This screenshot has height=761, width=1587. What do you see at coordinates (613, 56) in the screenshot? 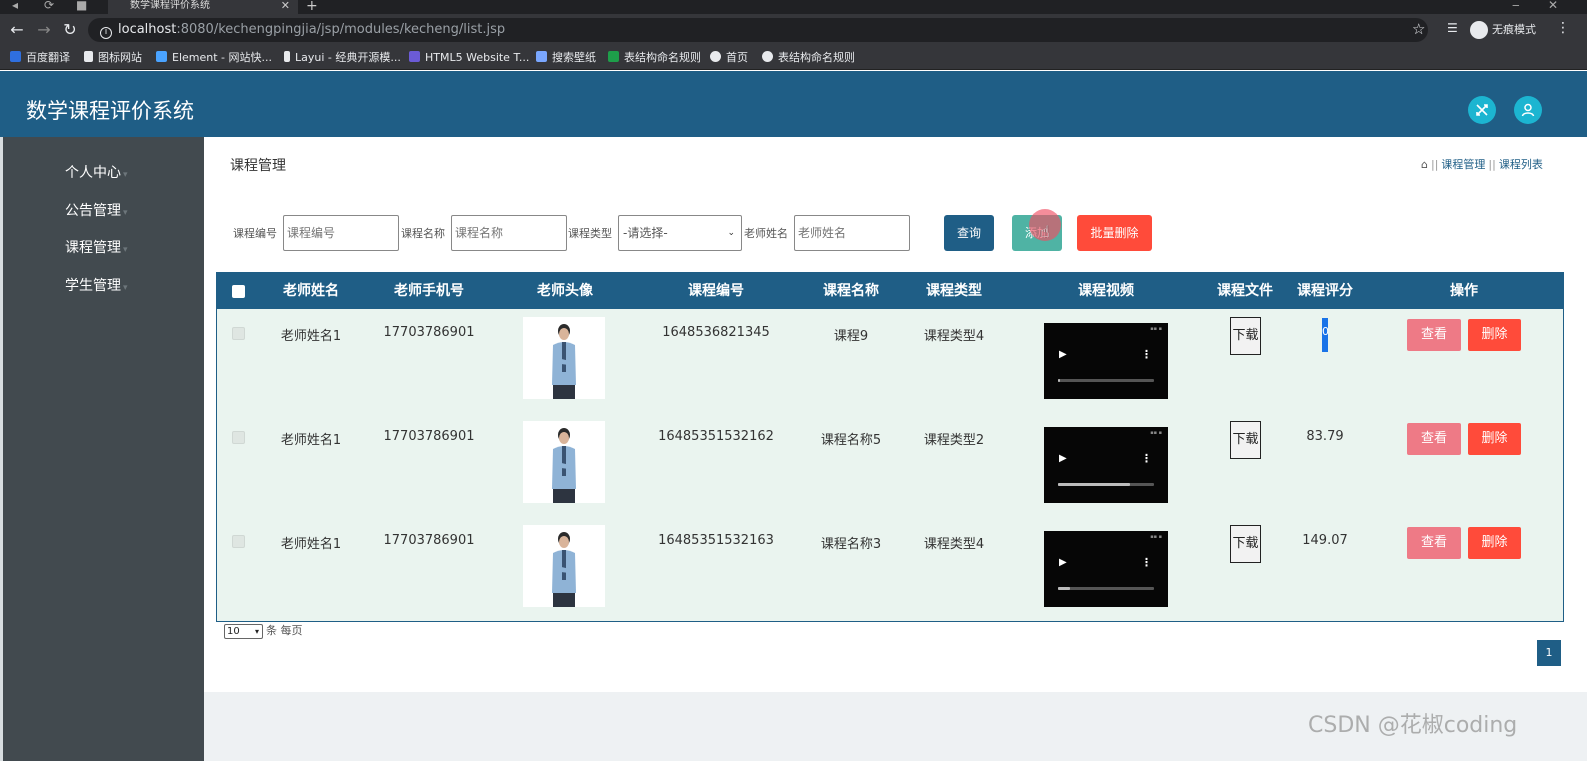
I see `table-icon` at bounding box center [613, 56].